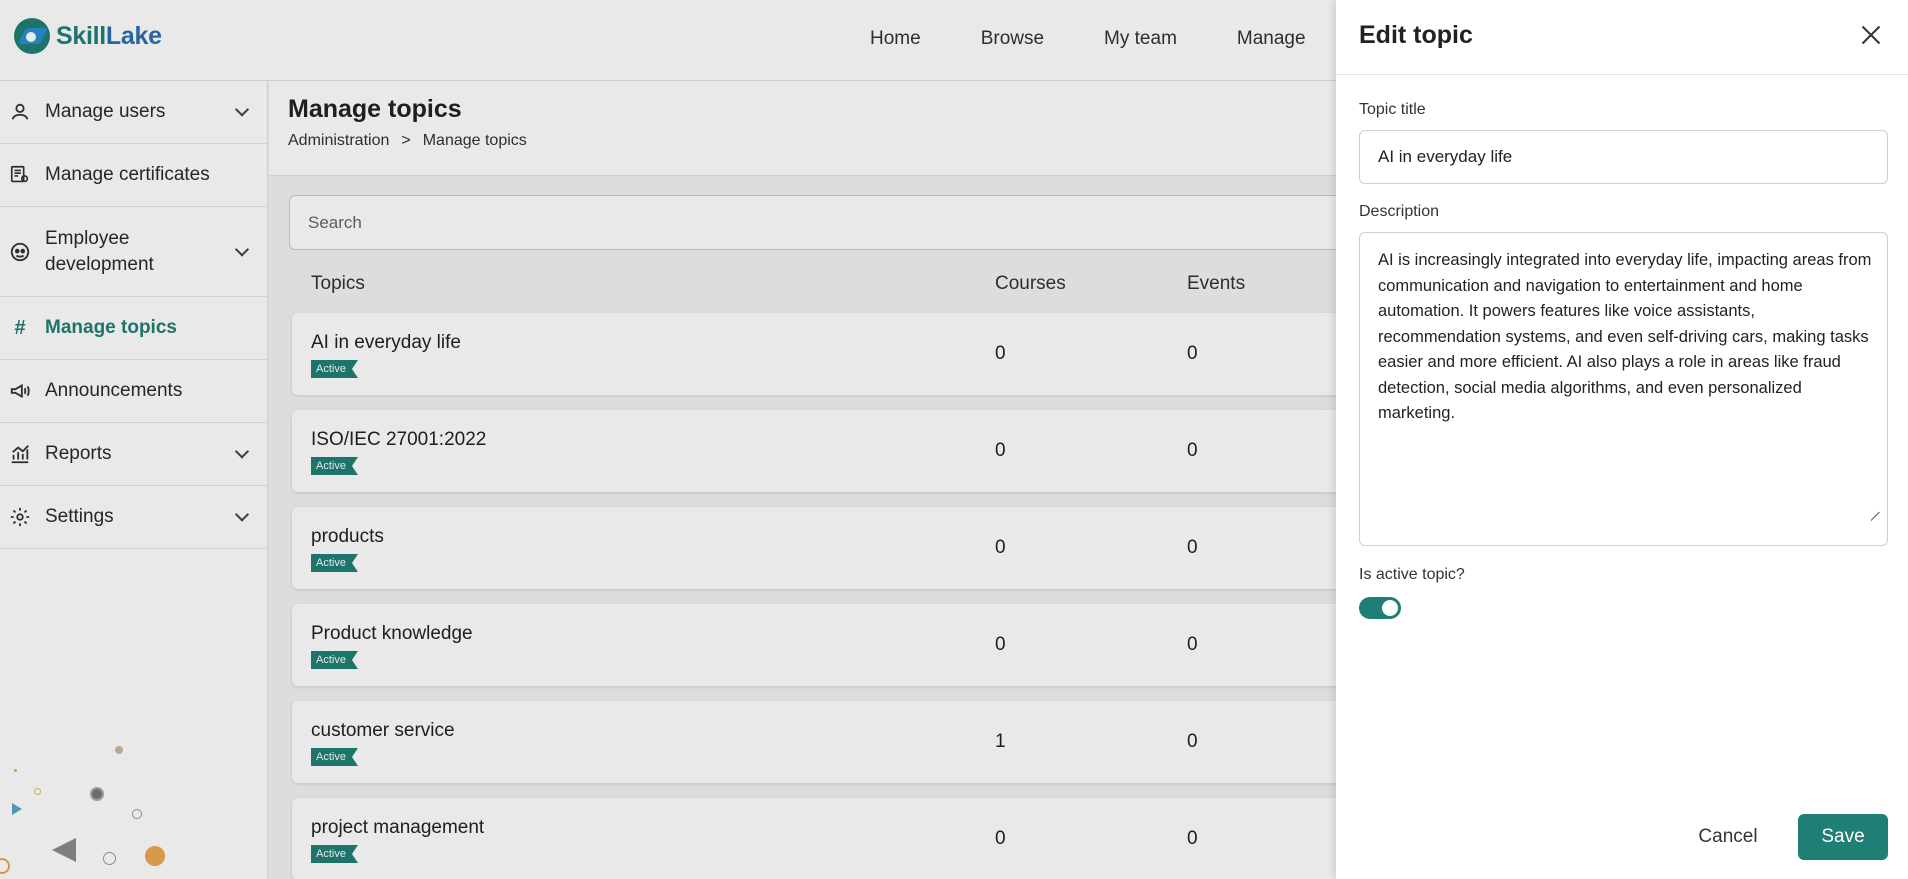 The image size is (1908, 879). Describe the element at coordinates (1728, 837) in the screenshot. I see `cancel-button: Cancel` at that location.